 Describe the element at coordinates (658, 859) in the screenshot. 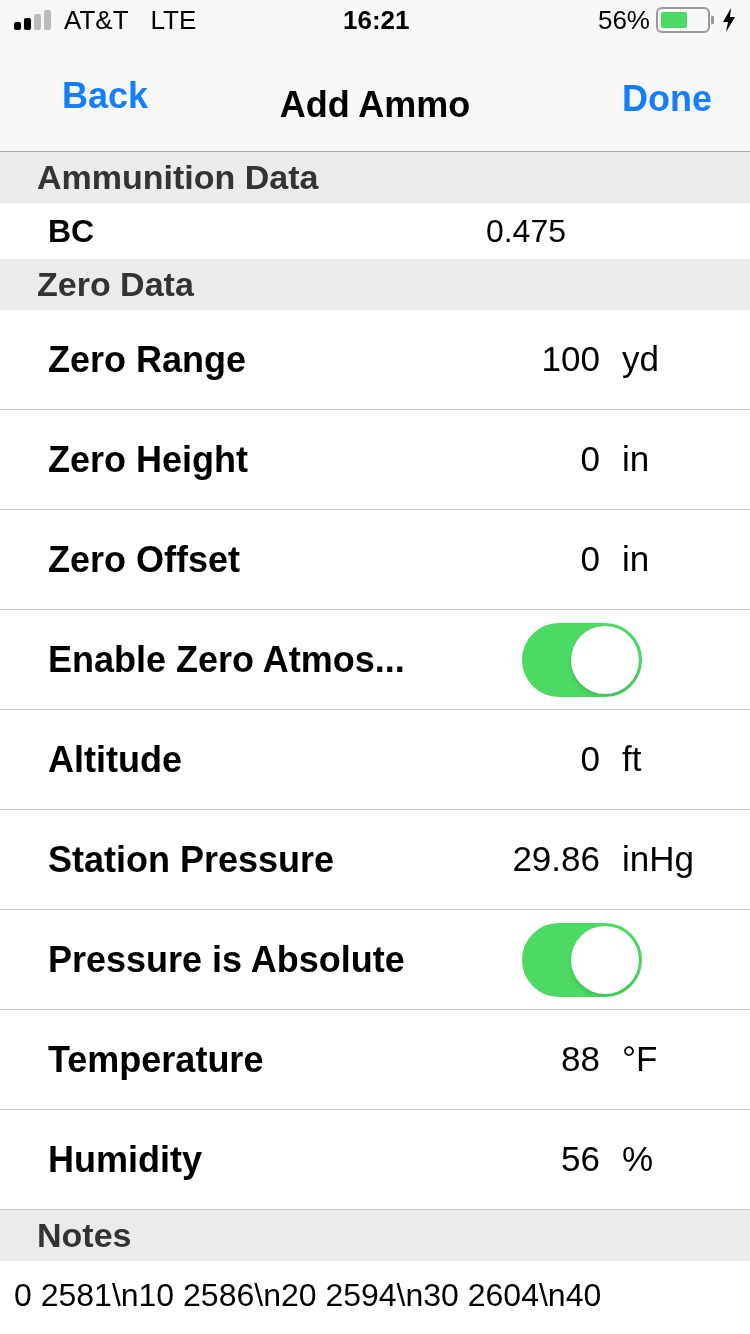

I see `unit-text: inHg` at that location.